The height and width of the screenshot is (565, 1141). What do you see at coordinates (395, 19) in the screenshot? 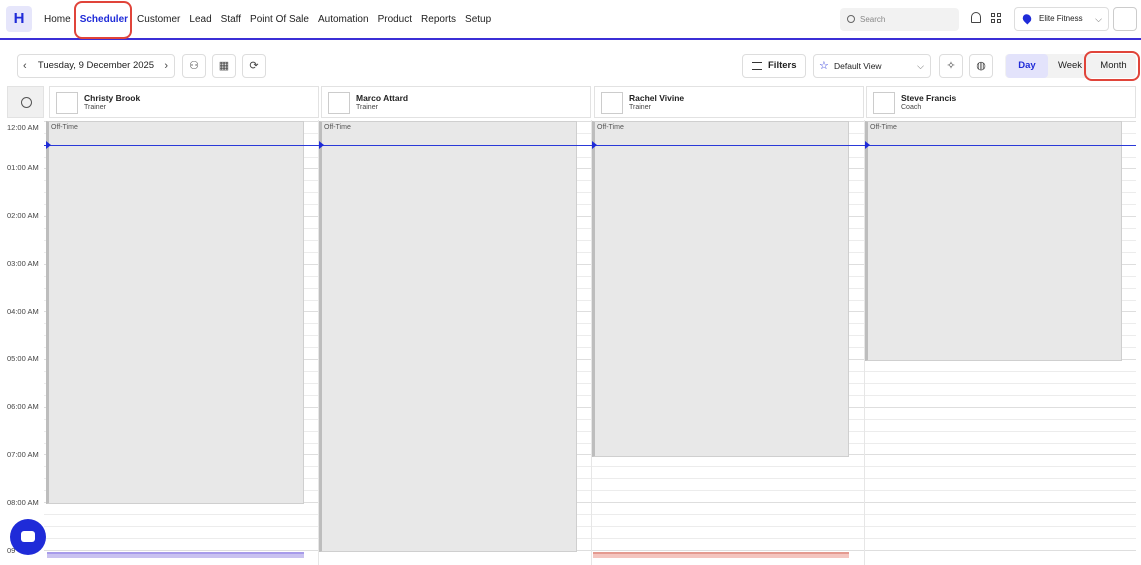
I see `nav-product: Product` at bounding box center [395, 19].